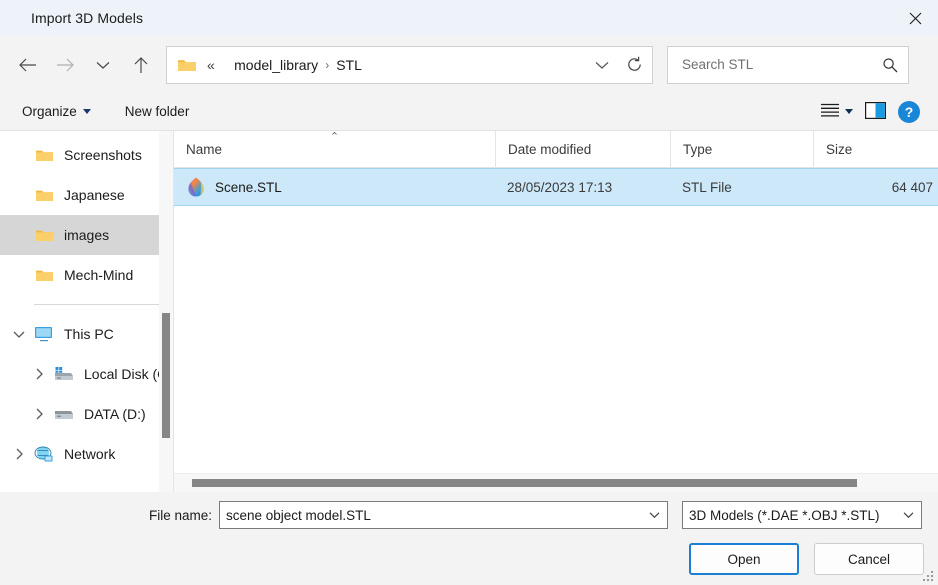 The width and height of the screenshot is (938, 585). I want to click on new-folder-button: New folder, so click(157, 111).